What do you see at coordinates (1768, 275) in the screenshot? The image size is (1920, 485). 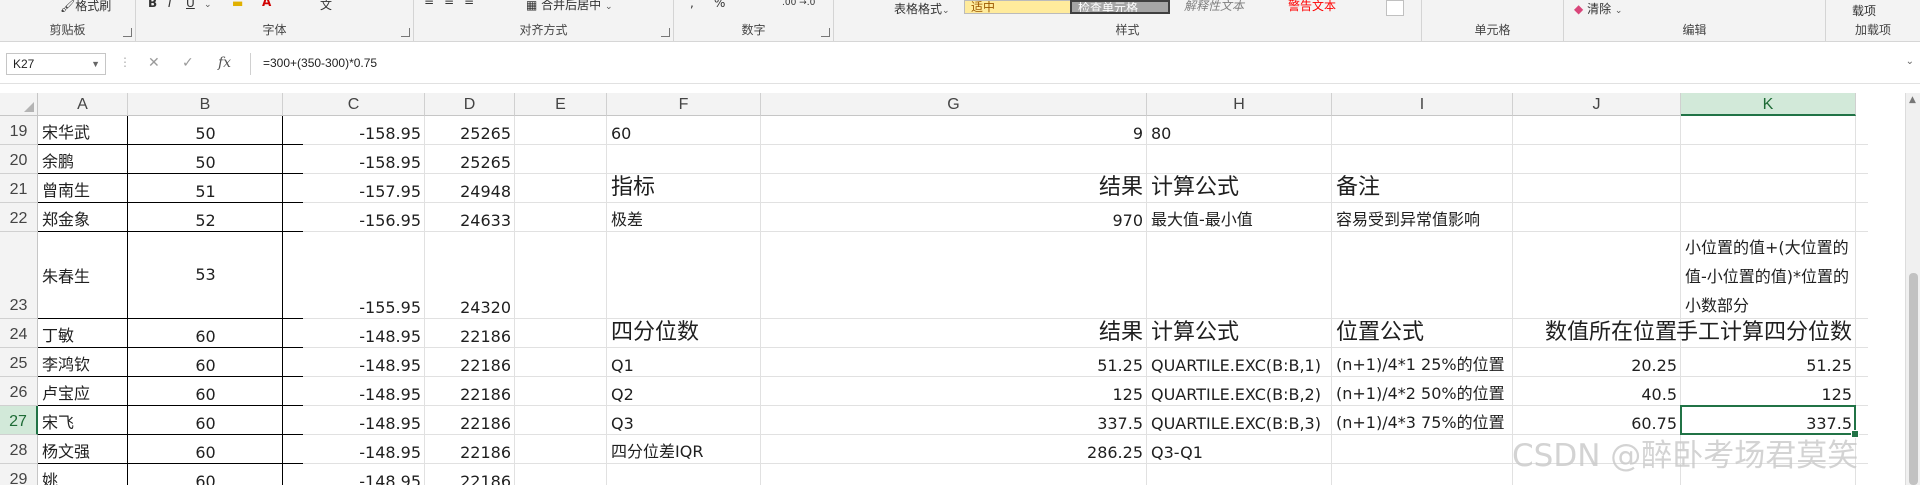 I see `cell-k23: 小位置的值+(大位置的值-小位置的值)*位置的小数部分` at bounding box center [1768, 275].